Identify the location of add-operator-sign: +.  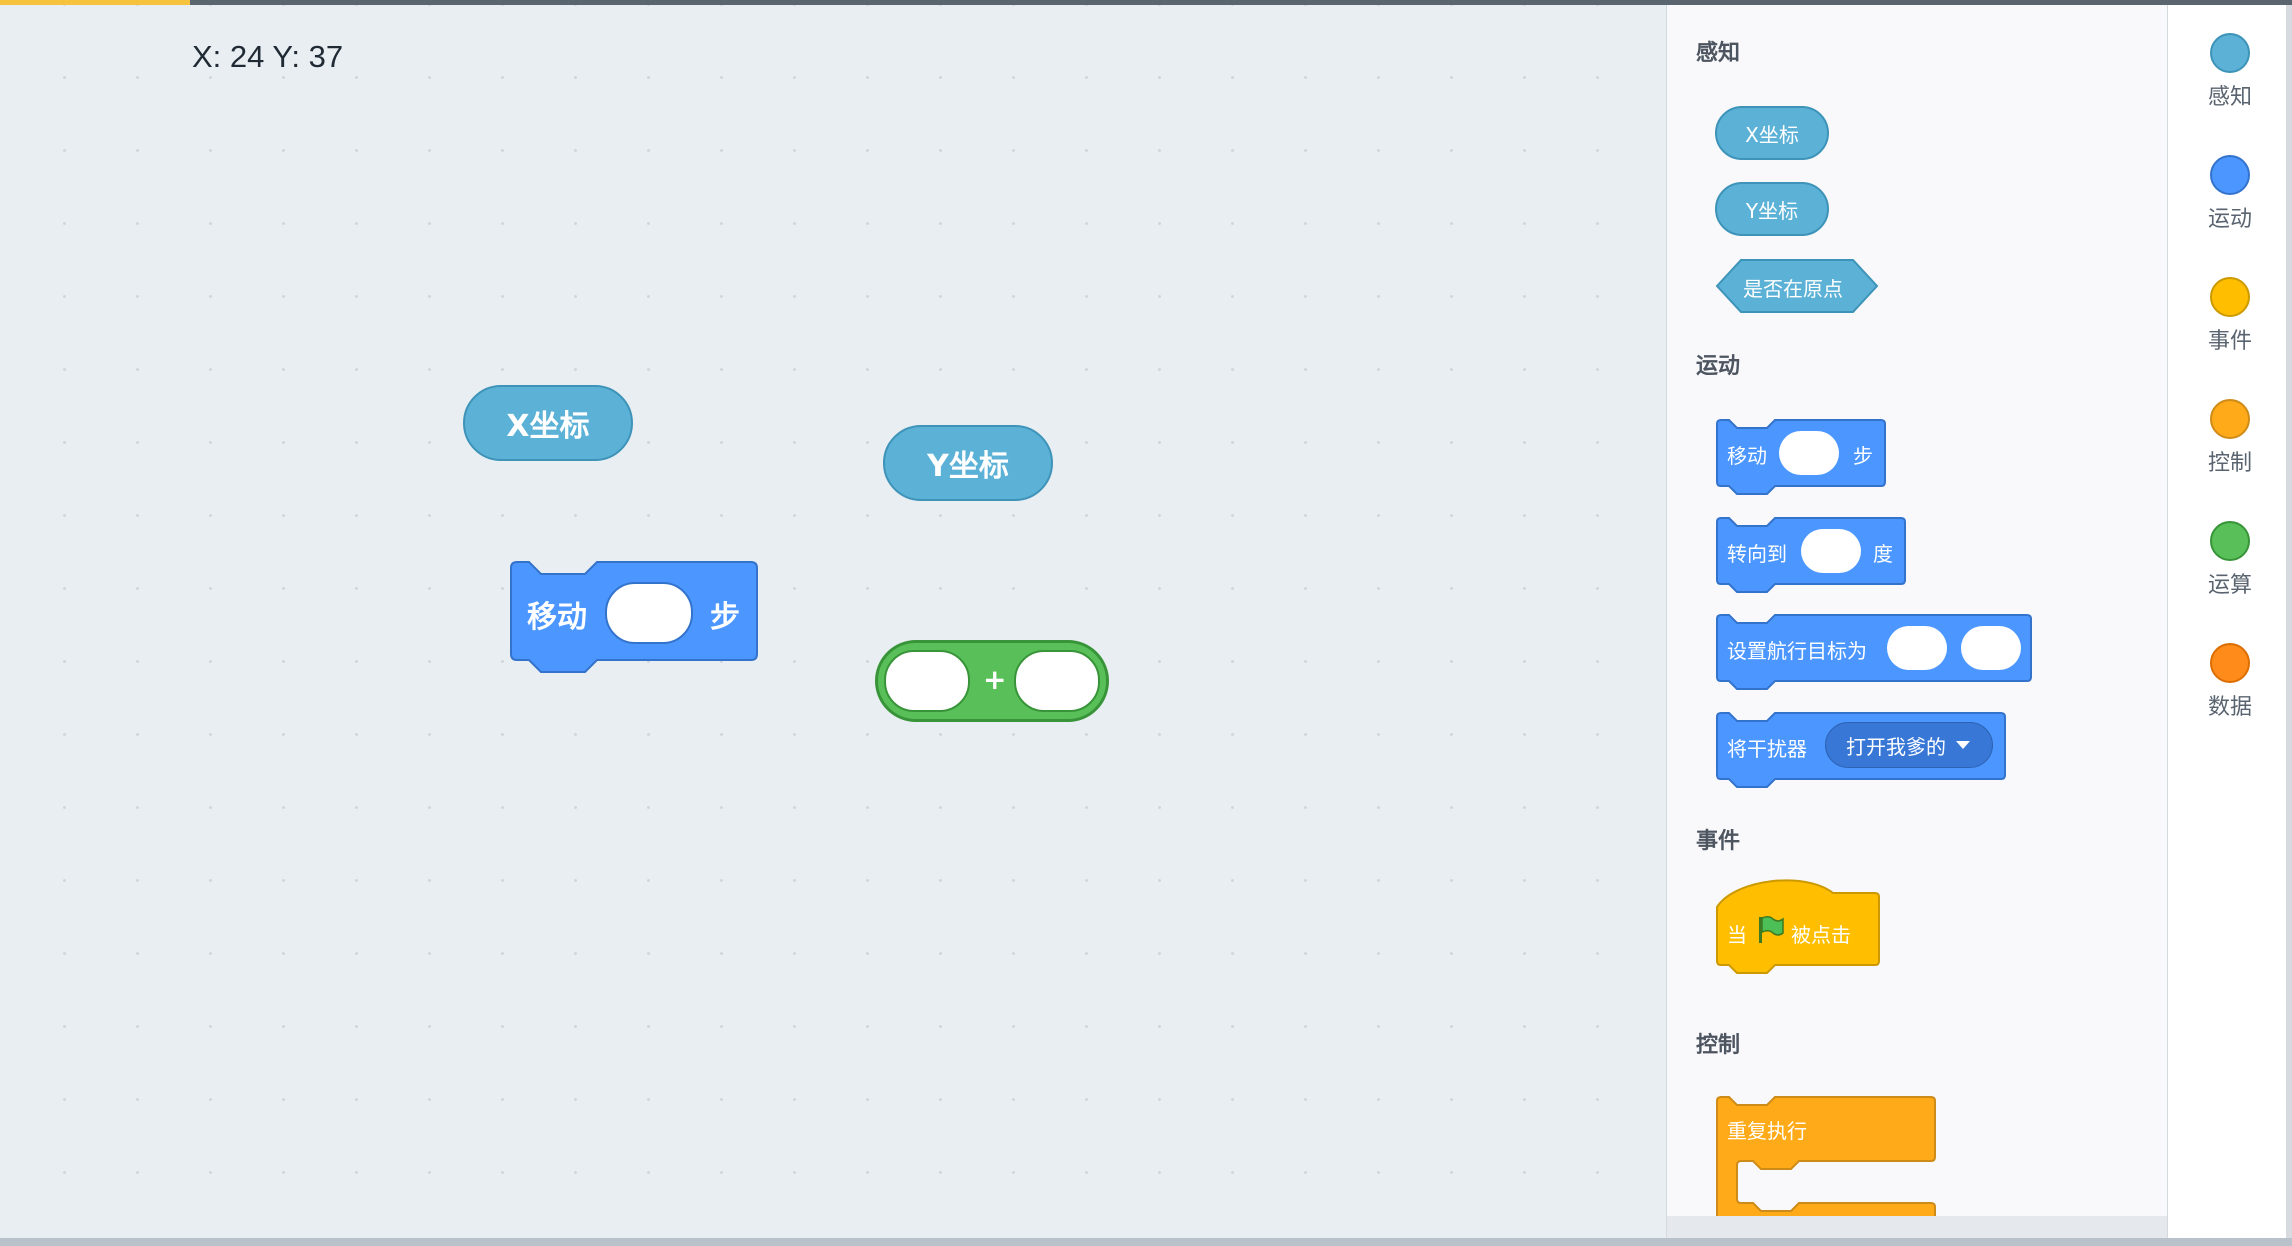
(995, 679).